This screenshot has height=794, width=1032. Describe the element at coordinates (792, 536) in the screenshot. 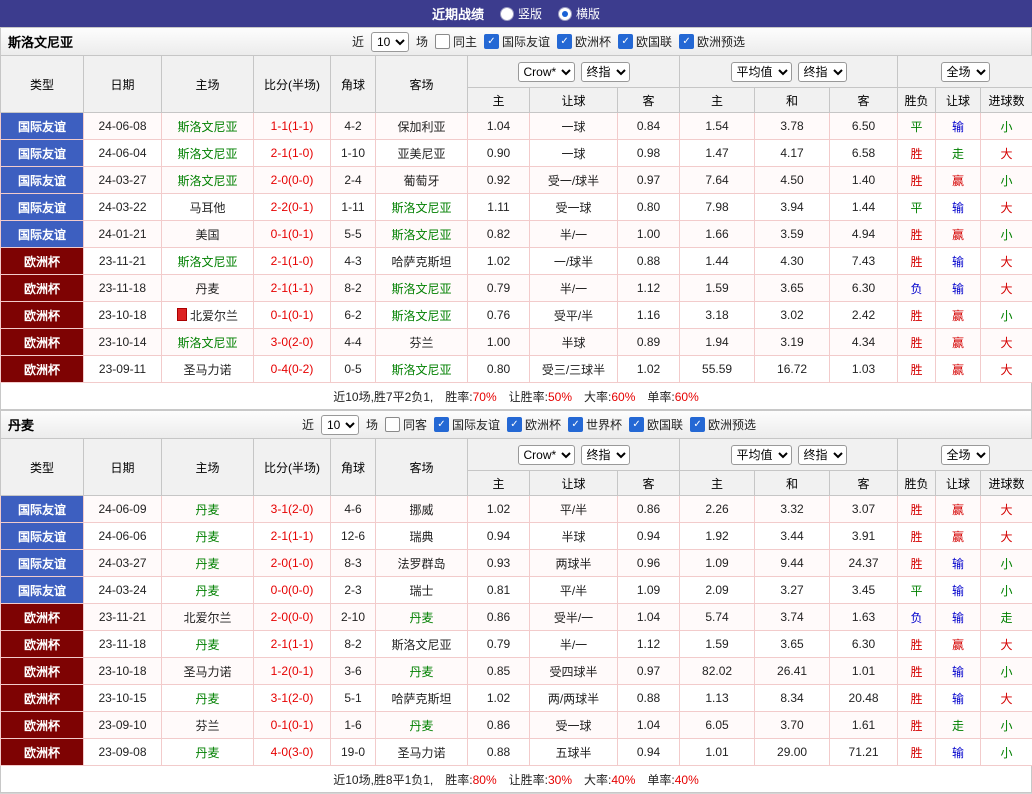

I see `euro-odds-value: 3.44` at that location.